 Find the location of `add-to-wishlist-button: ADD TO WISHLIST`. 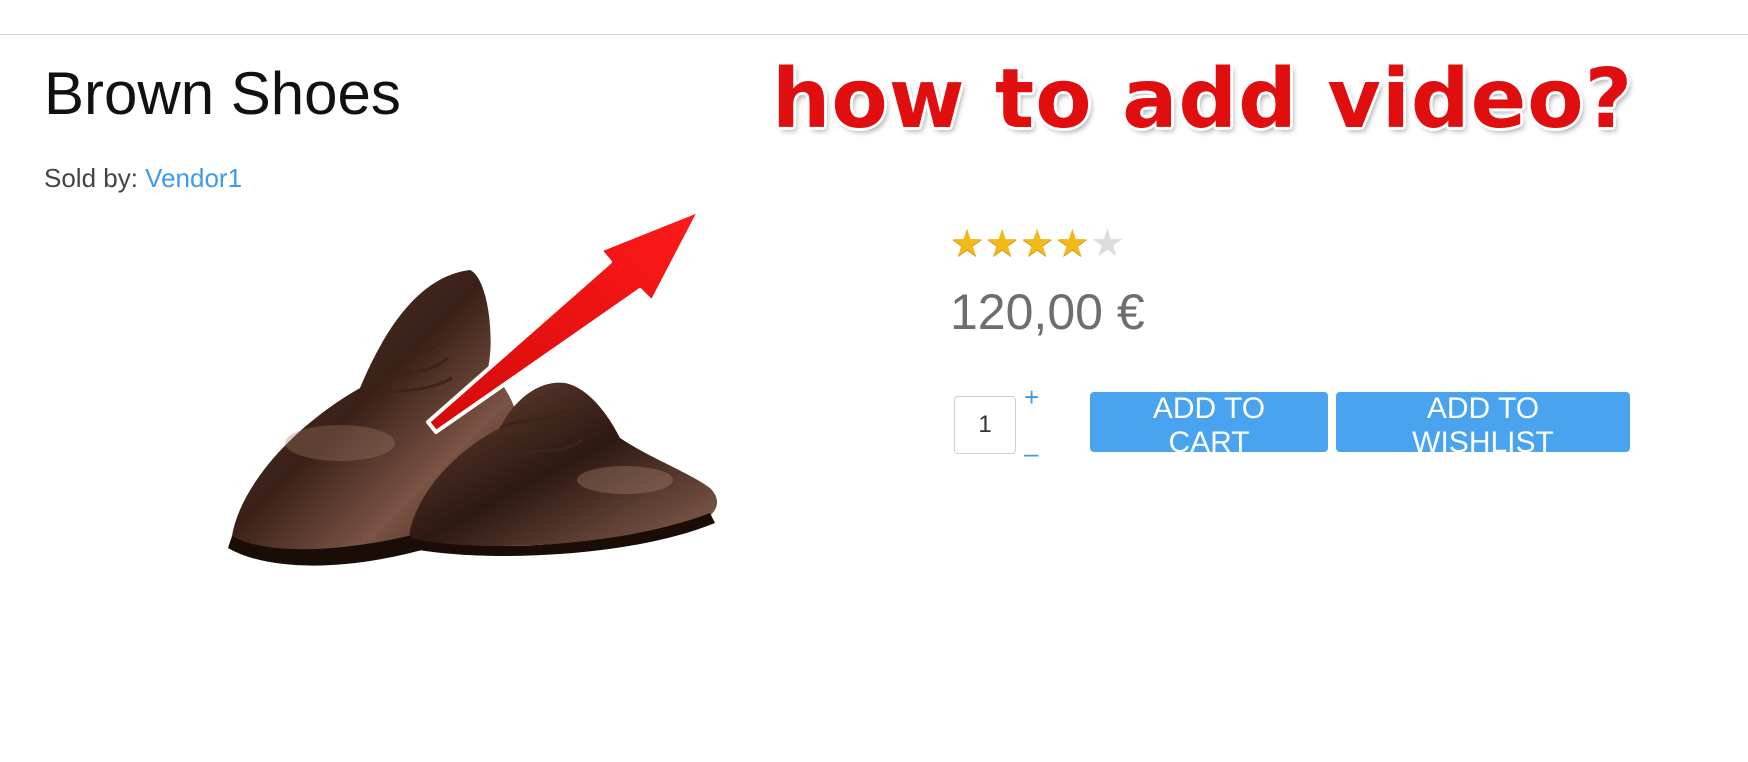

add-to-wishlist-button: ADD TO WISHLIST is located at coordinates (1483, 425).